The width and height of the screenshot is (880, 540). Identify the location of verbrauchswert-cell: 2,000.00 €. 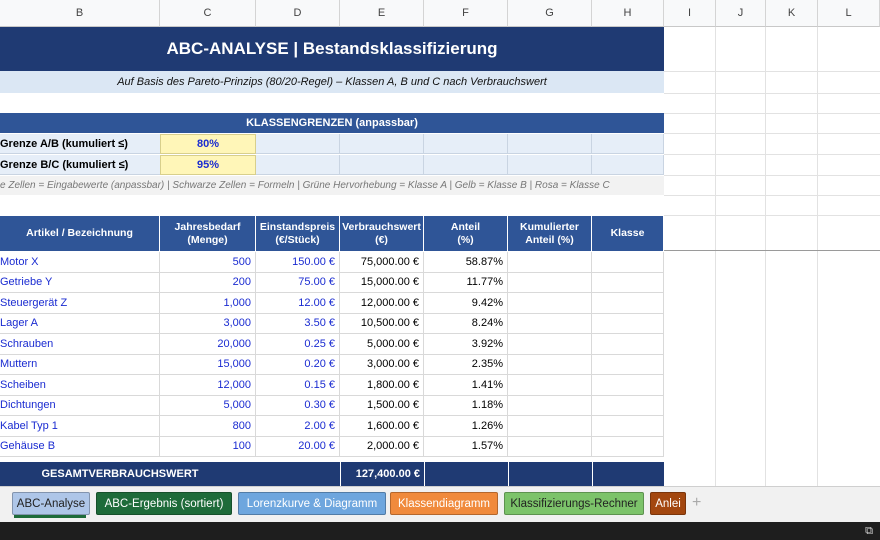
(382, 446).